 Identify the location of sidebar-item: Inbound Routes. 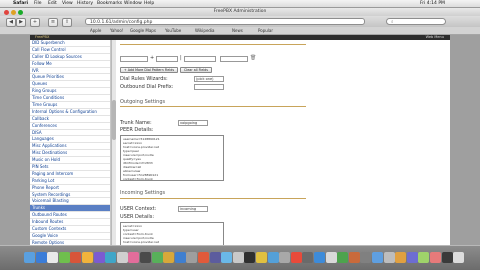
(70, 223).